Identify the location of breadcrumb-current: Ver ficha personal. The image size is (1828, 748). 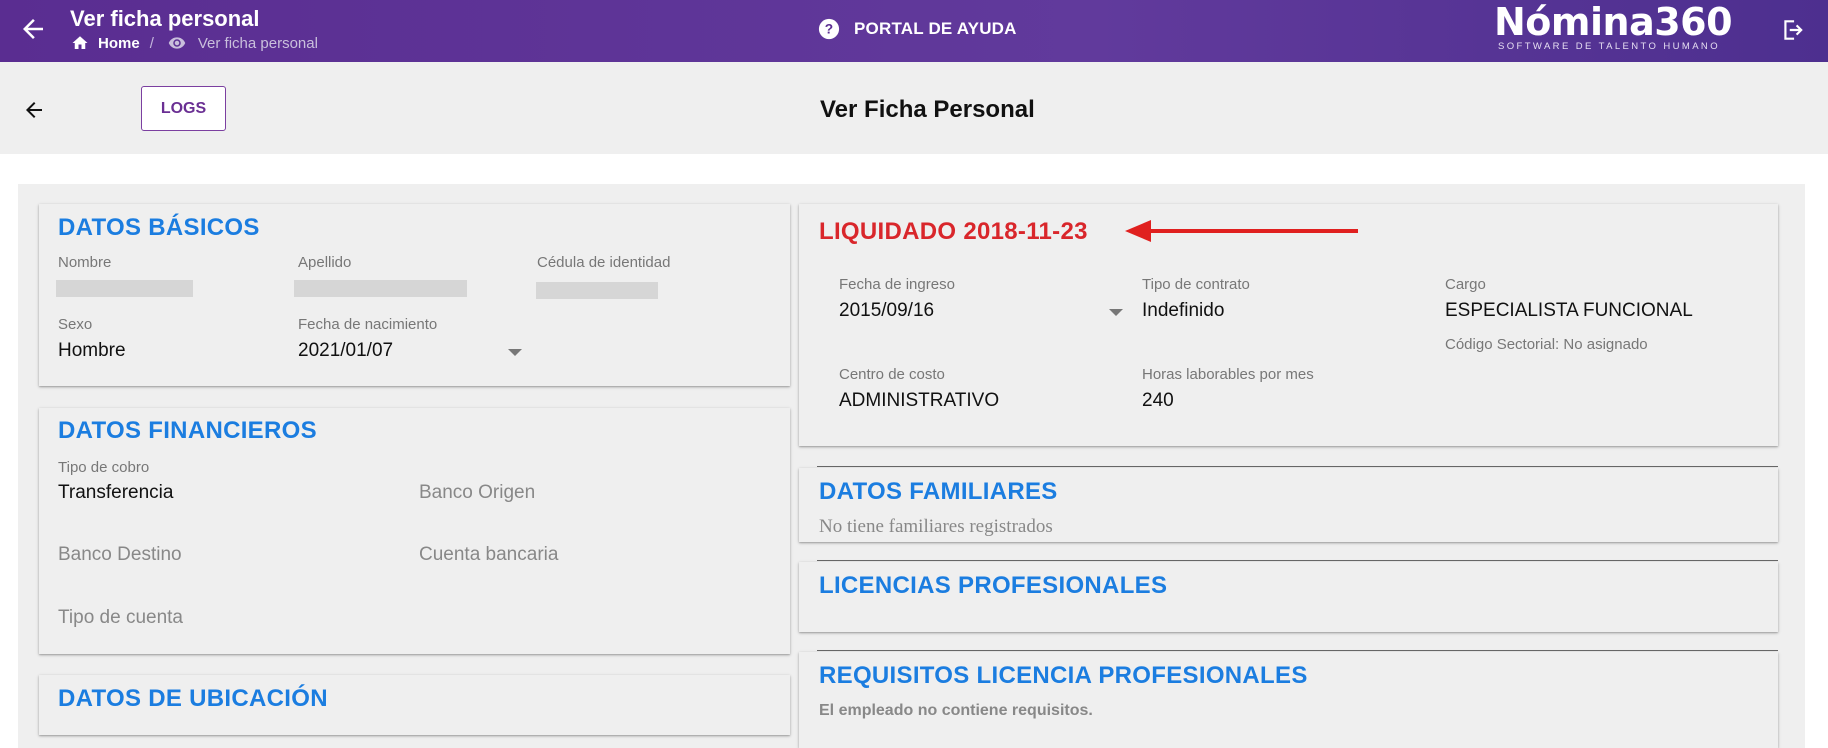
(257, 43).